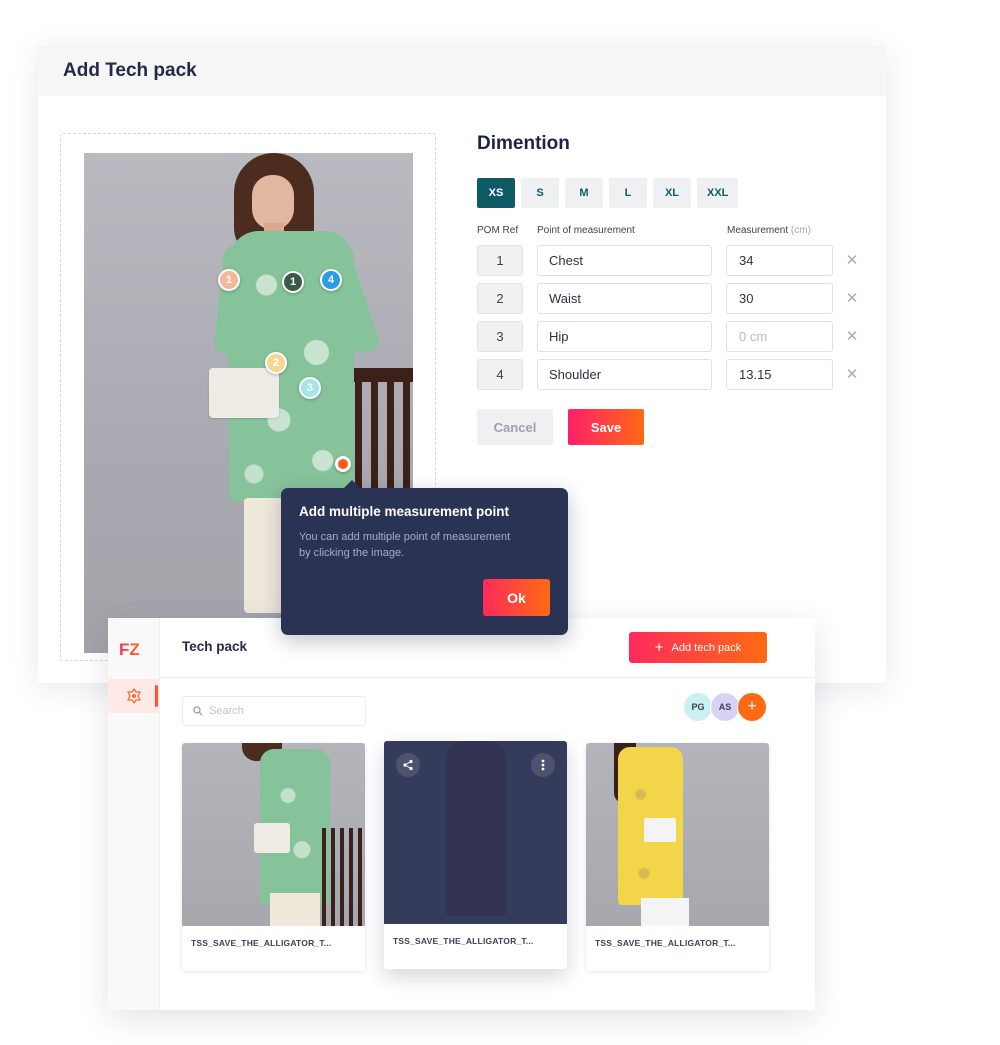 This screenshot has height=1045, width=1000. I want to click on plus-icon: +, so click(659, 647).